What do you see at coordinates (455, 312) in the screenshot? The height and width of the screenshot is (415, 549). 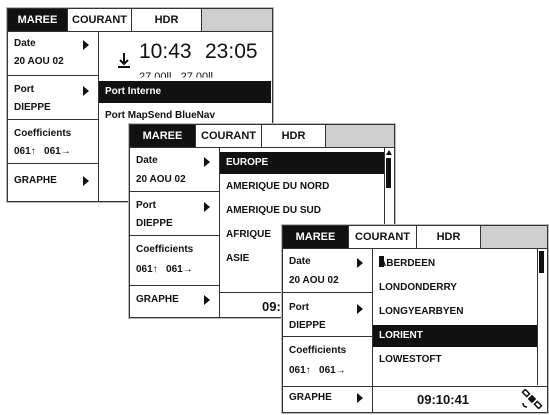 I see `port-list-item: LONGYEARBYEN` at bounding box center [455, 312].